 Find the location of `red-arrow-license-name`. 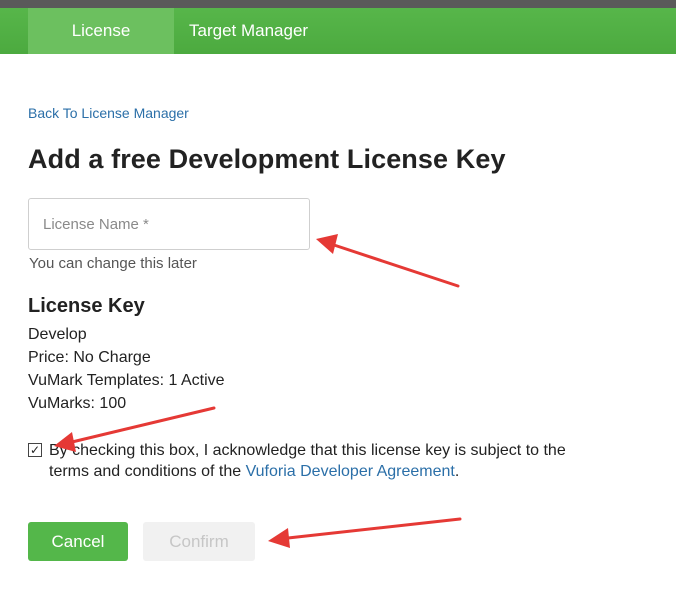

red-arrow-license-name is located at coordinates (388, 261).